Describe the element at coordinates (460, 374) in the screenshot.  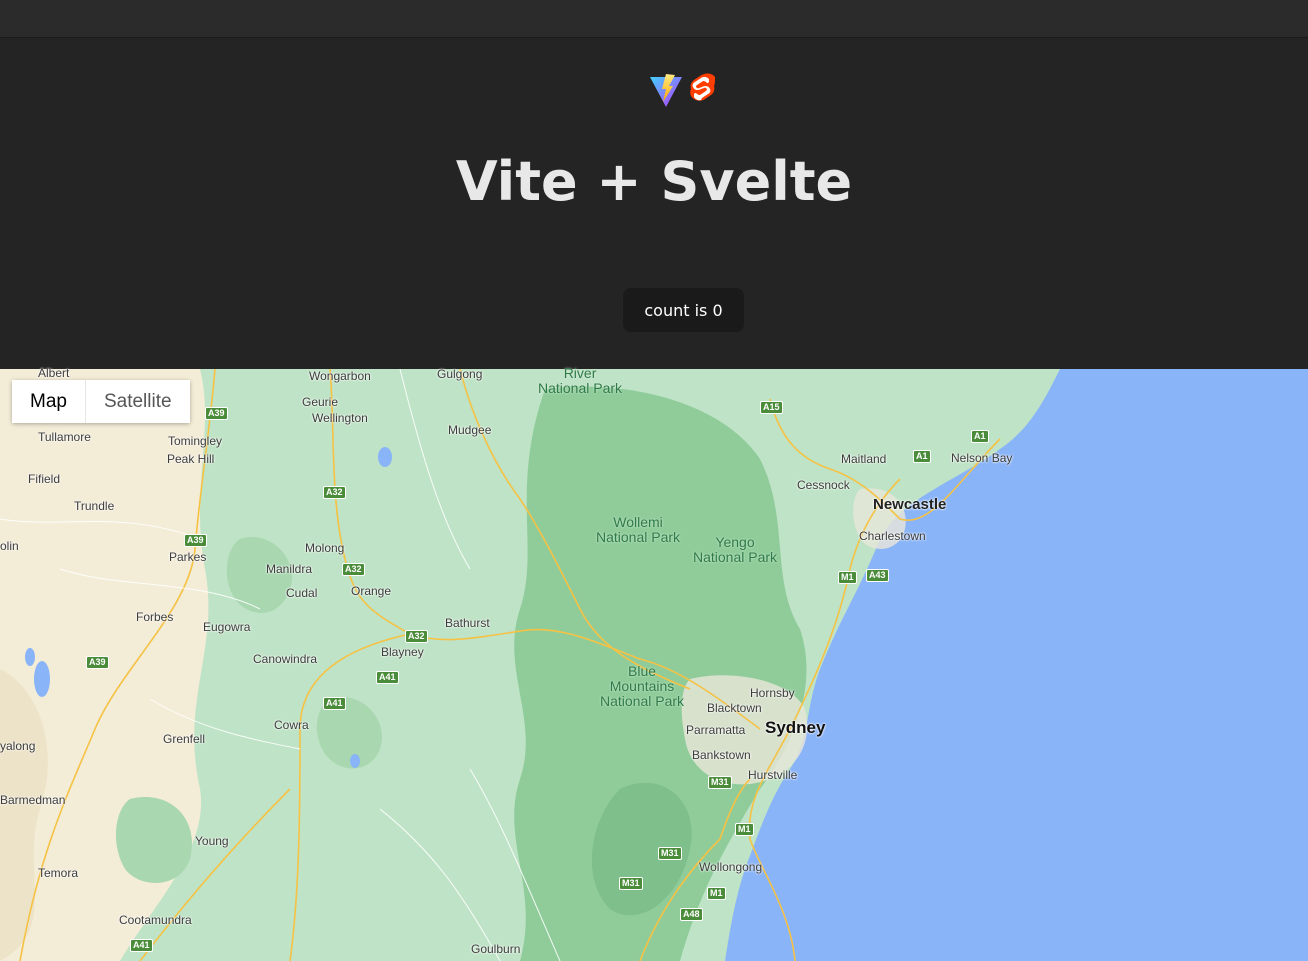
I see `place-label: Gulgong` at that location.